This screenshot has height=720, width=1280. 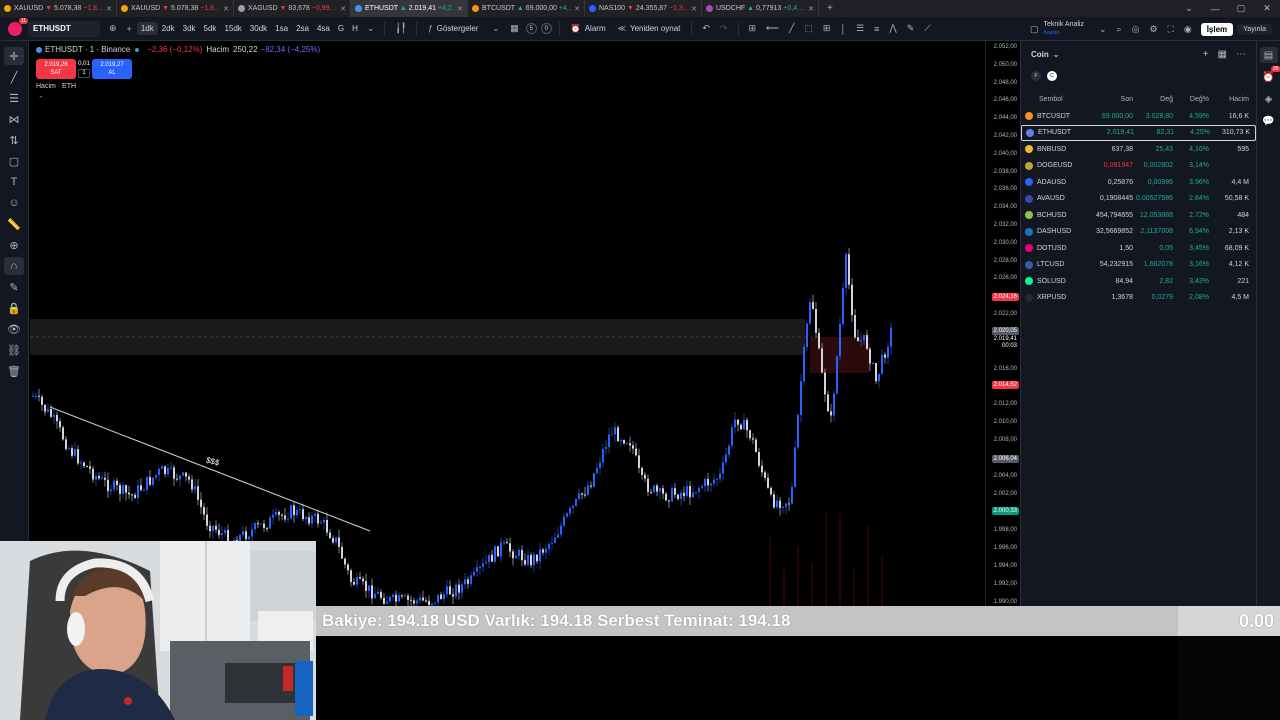 I want to click on magnet-tool-icon: ∩, so click(x=14, y=266).